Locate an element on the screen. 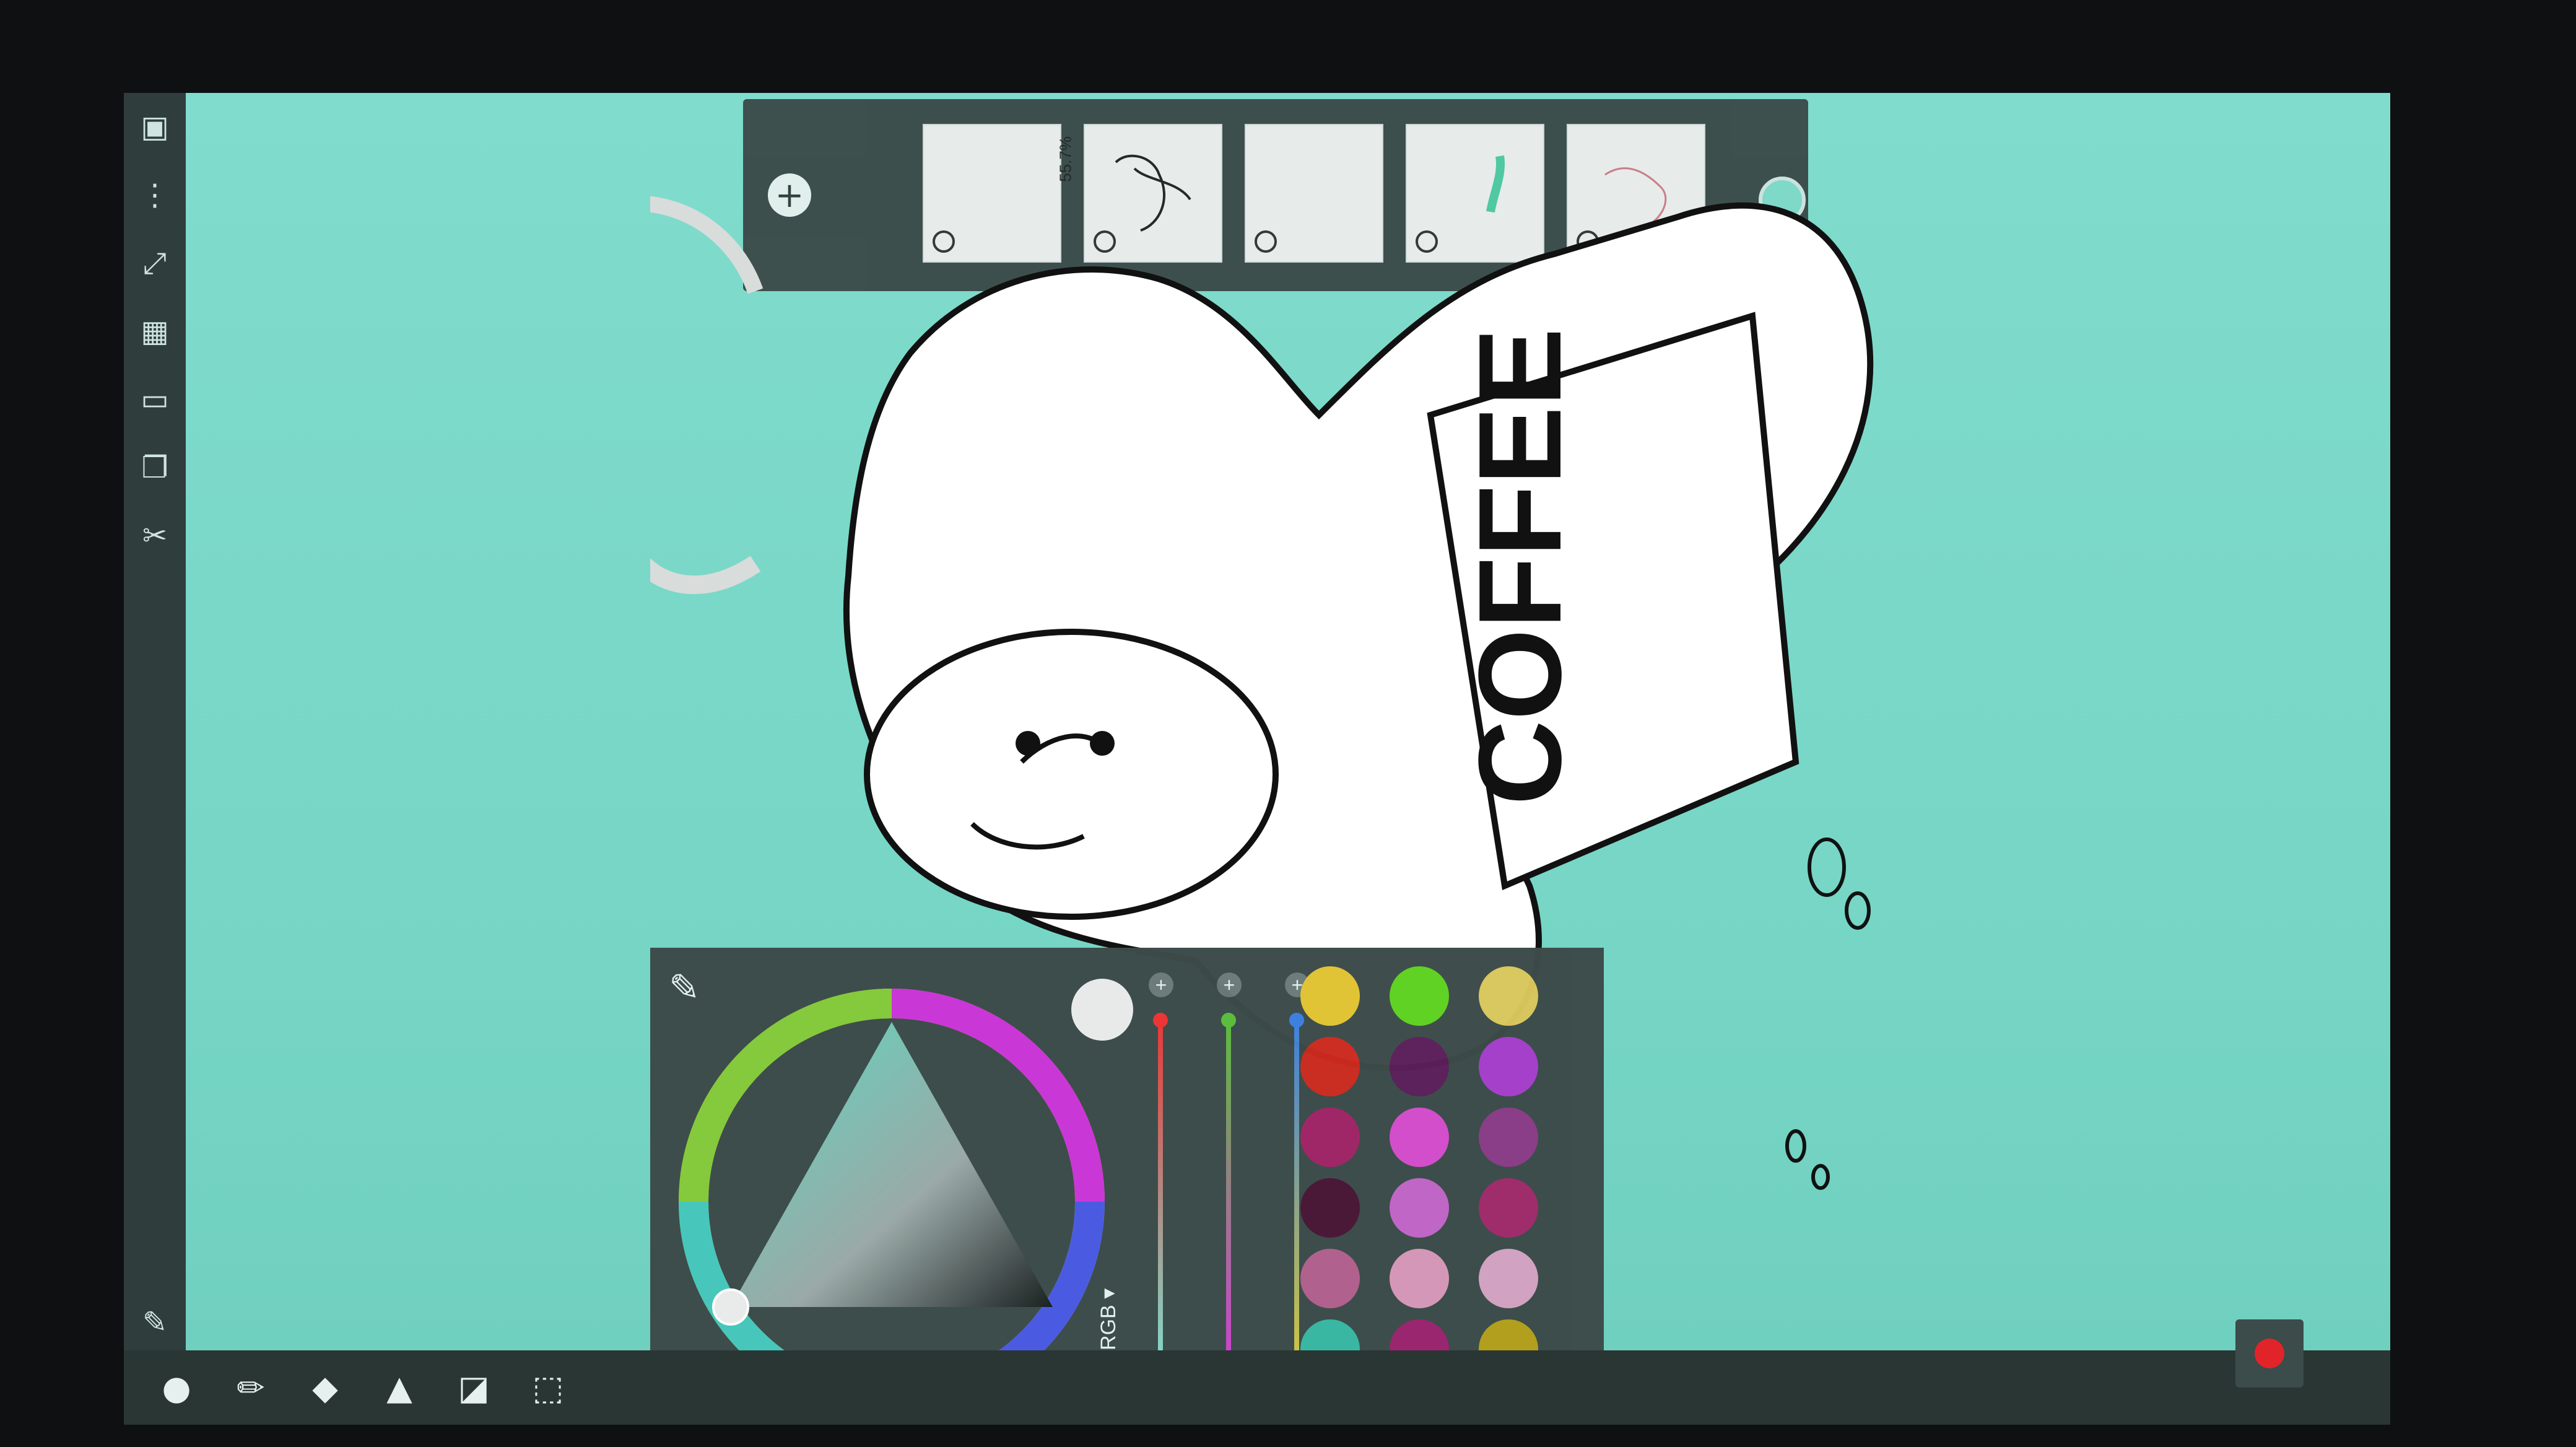 The width and height of the screenshot is (2576, 1447). green-slider-knob is located at coordinates (1228, 1021).